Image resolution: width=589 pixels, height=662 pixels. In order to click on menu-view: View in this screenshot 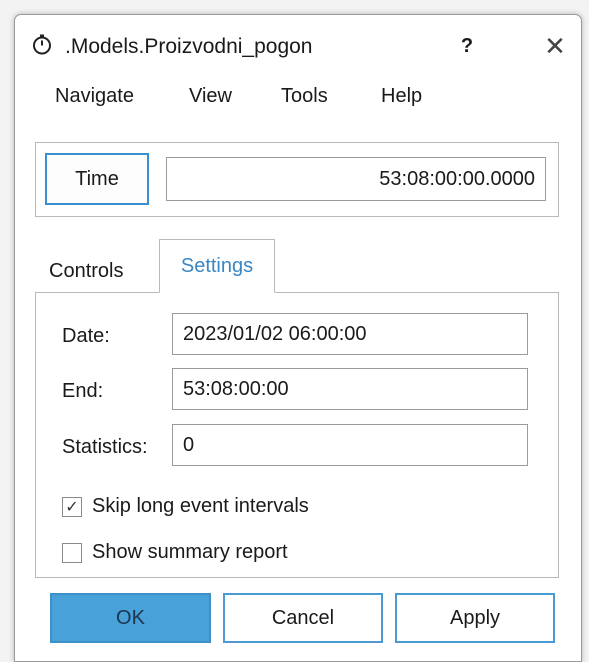, I will do `click(210, 96)`.